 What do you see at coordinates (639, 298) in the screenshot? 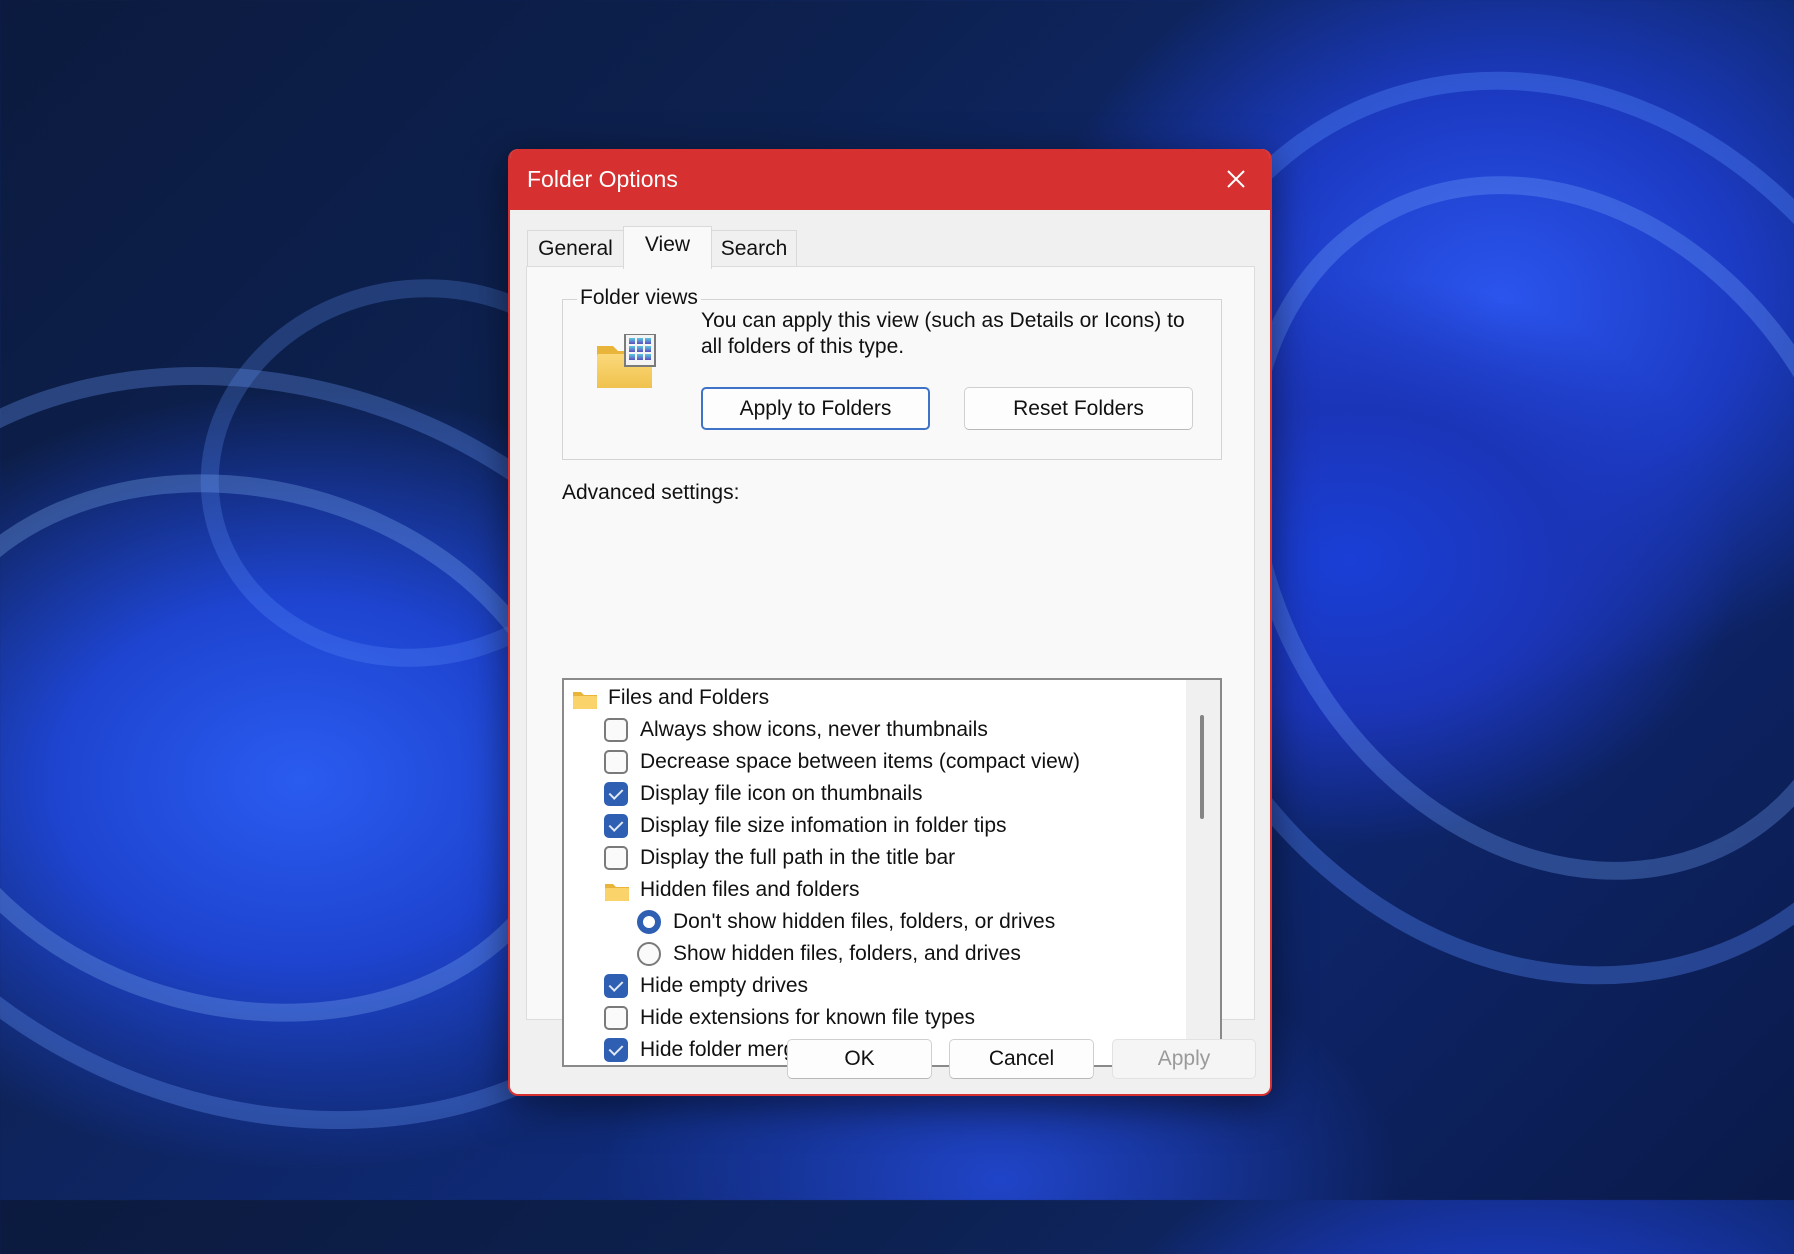
I see `folder-views-label: Folder views` at bounding box center [639, 298].